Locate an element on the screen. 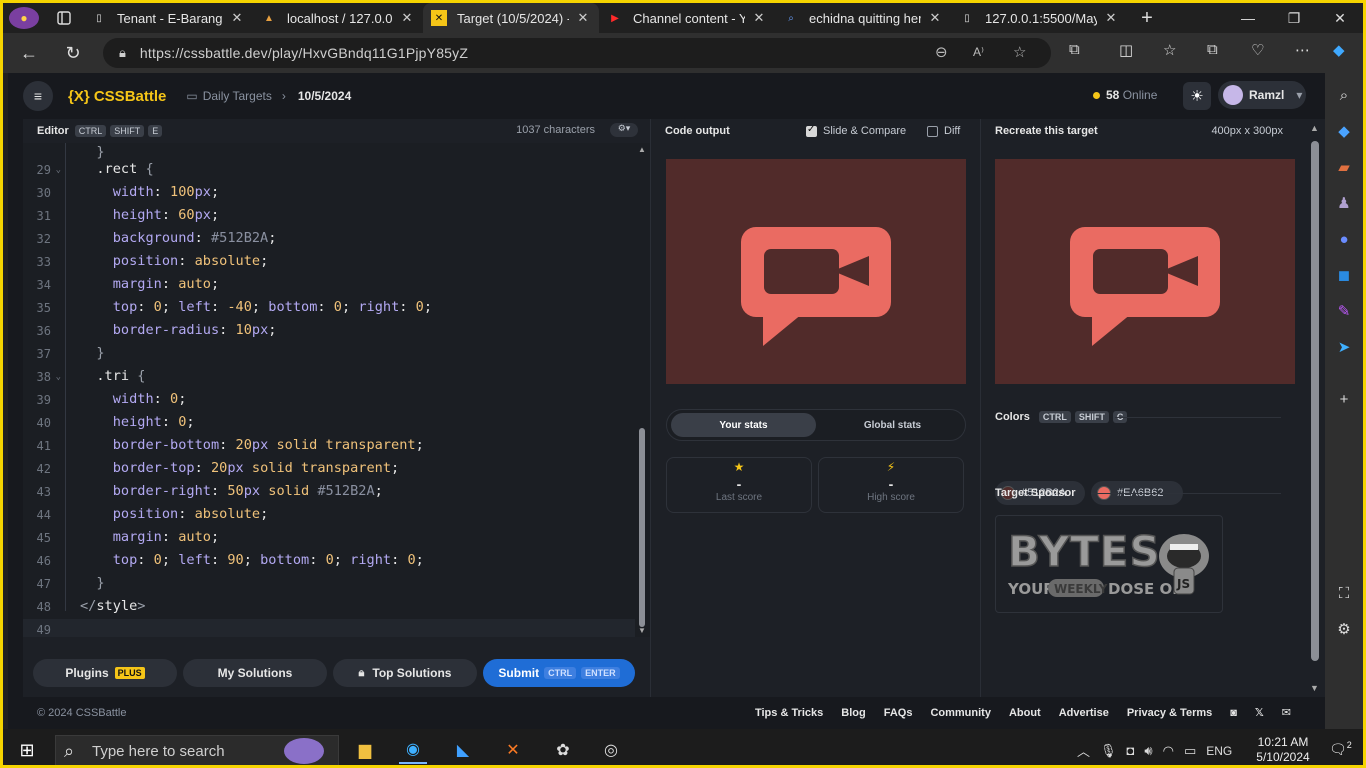 This screenshot has width=1366, height=768. tools-icon: ▰ is located at coordinates (1344, 167).